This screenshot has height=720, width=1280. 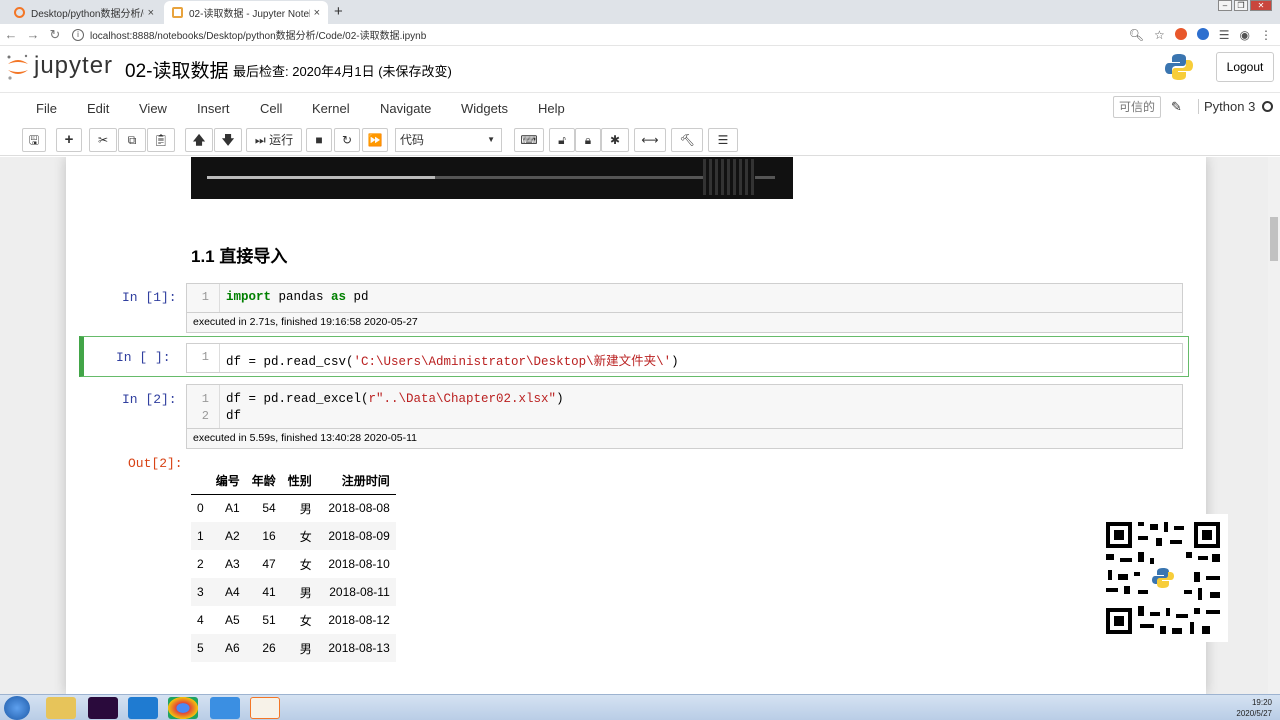 I want to click on extensions-menu-icon: ☰, so click(x=1224, y=35).